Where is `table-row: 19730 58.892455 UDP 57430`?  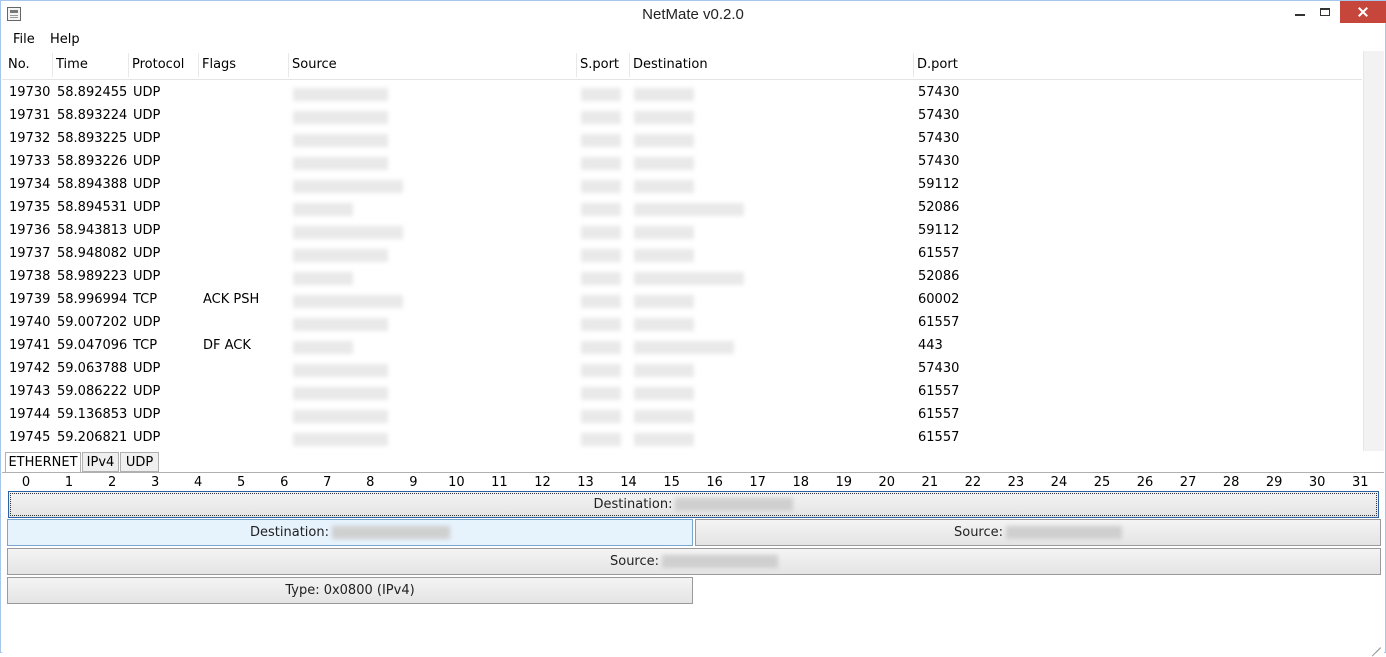
table-row: 19730 58.892455 UDP 57430 is located at coordinates (682, 93).